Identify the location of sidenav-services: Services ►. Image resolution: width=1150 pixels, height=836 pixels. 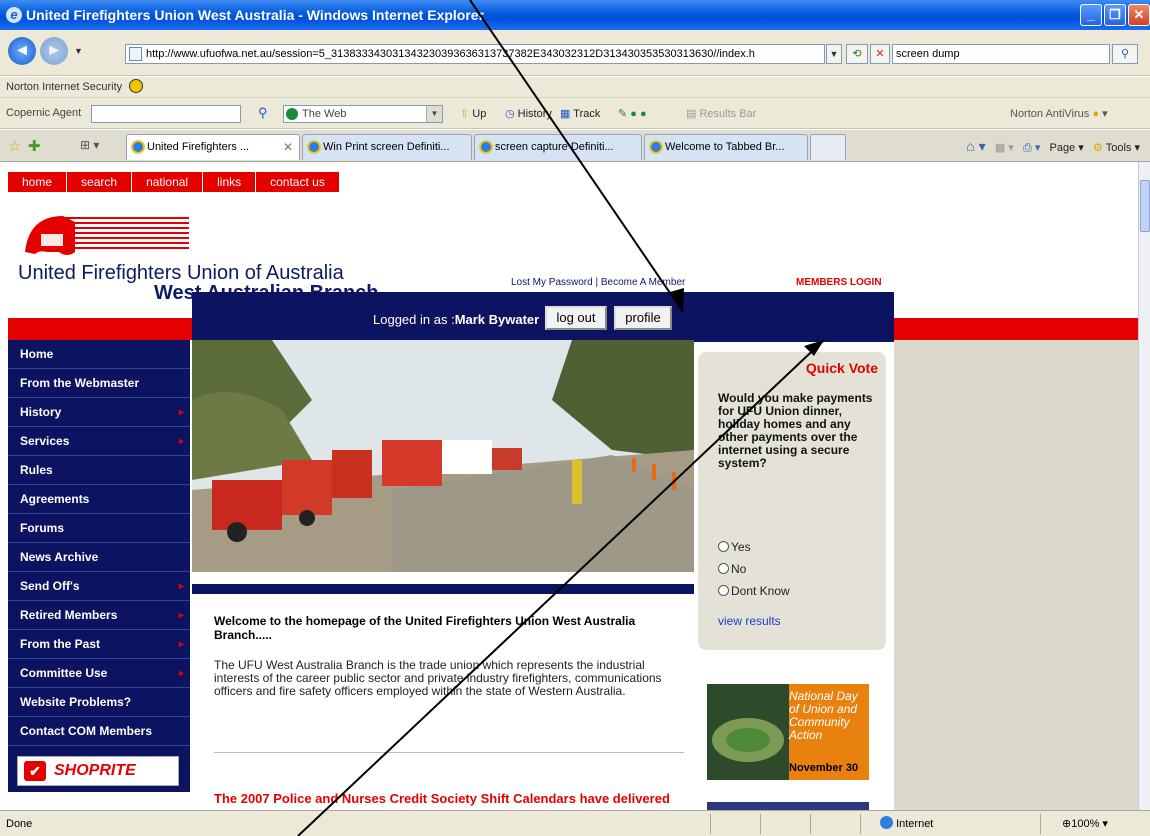
(99, 441).